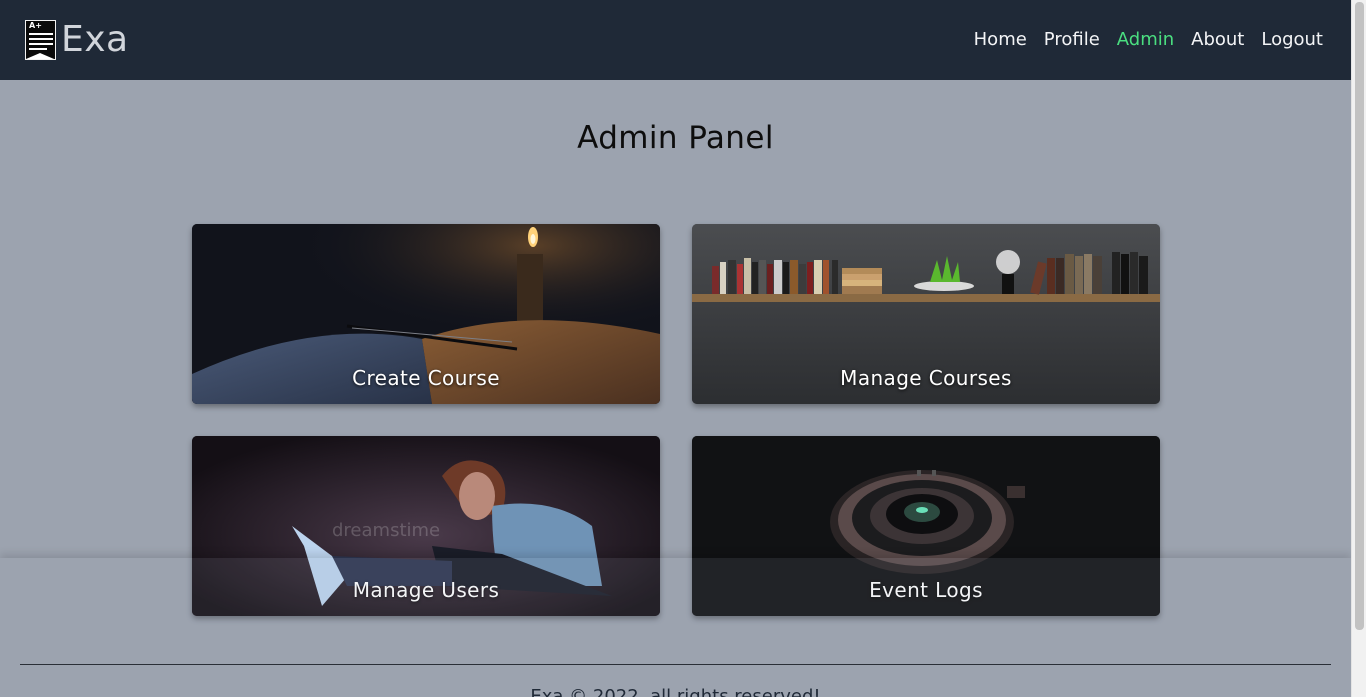  Describe the element at coordinates (1217, 40) in the screenshot. I see `nav-link-about: About` at that location.